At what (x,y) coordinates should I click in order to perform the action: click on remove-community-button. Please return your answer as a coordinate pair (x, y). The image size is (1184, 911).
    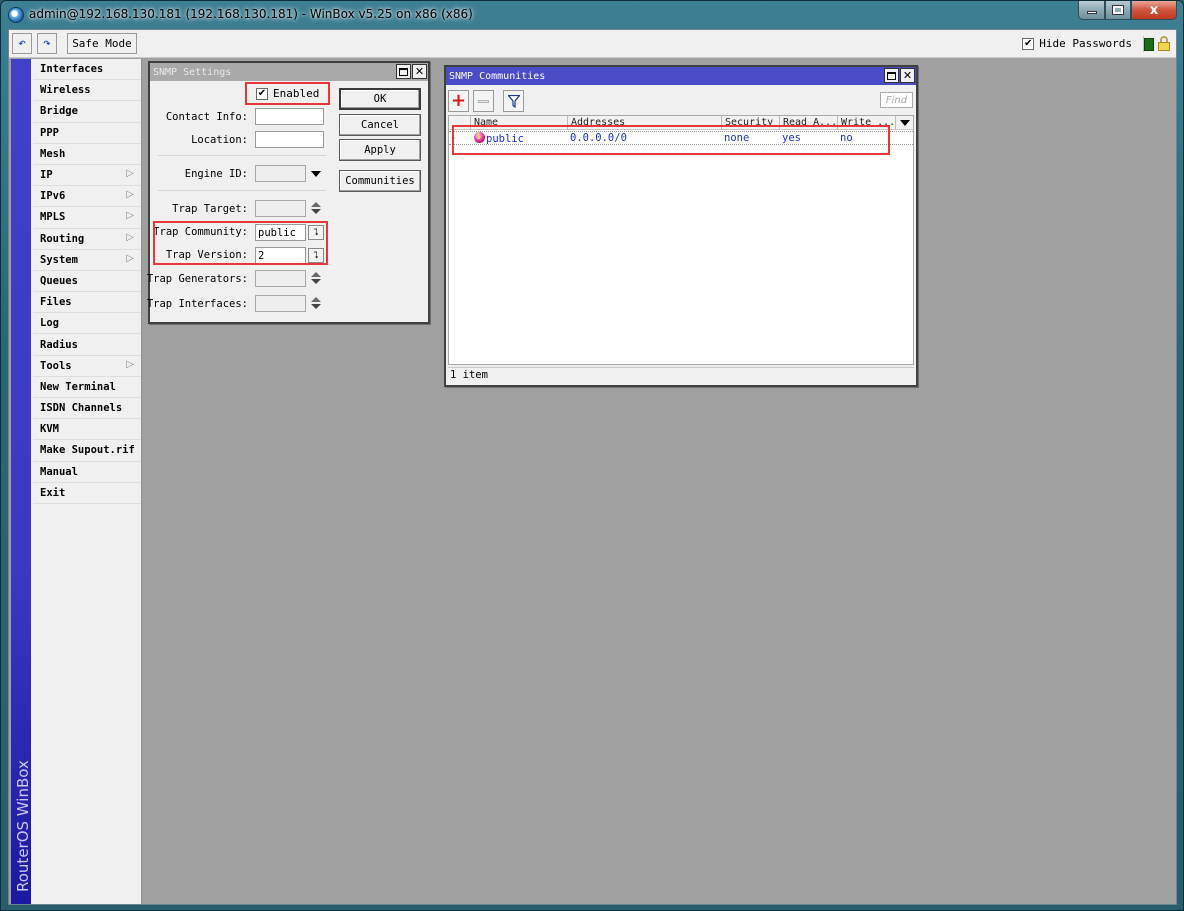
    Looking at the image, I should click on (483, 101).